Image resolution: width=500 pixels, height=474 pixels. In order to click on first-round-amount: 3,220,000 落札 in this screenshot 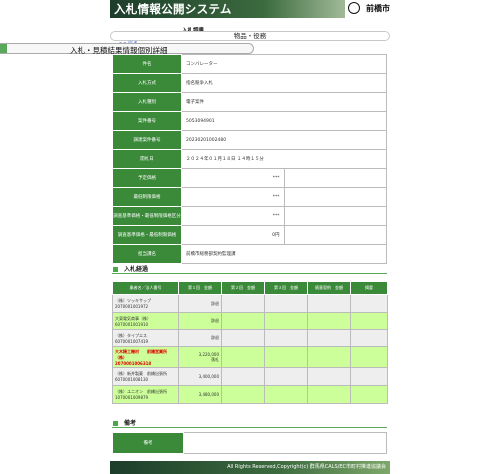, I will do `click(200, 357)`.